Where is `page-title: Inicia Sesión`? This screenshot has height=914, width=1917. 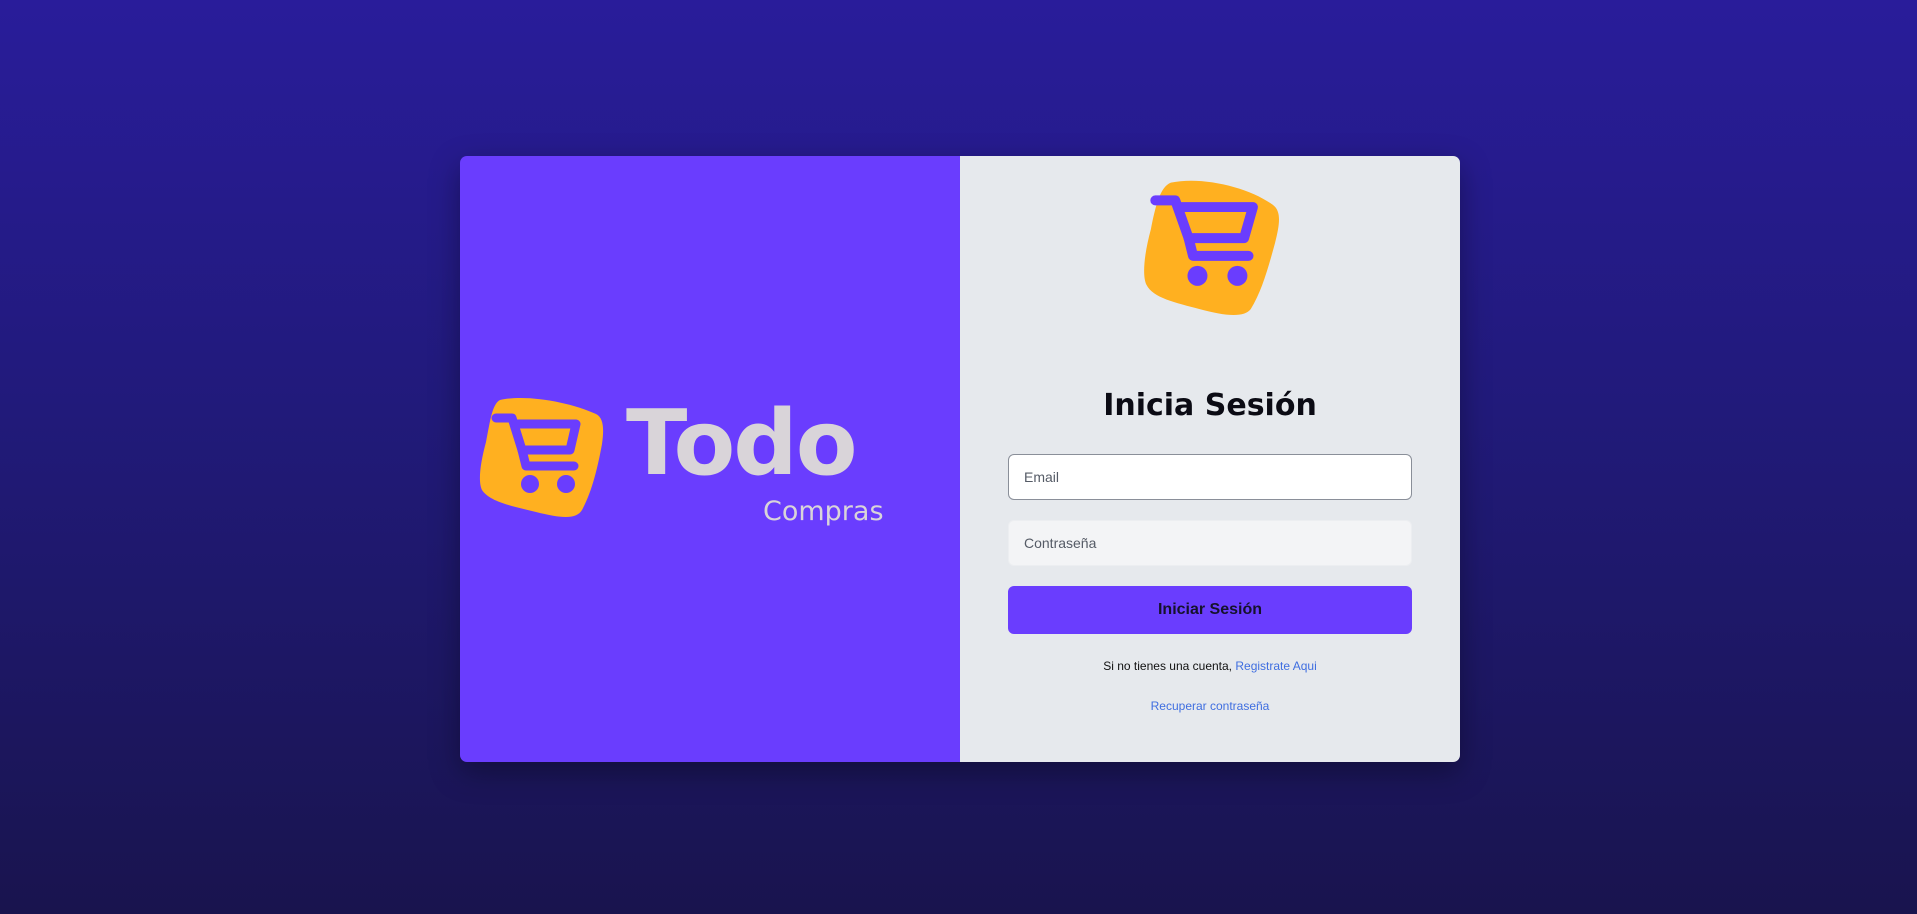
page-title: Inicia Sesión is located at coordinates (1210, 405).